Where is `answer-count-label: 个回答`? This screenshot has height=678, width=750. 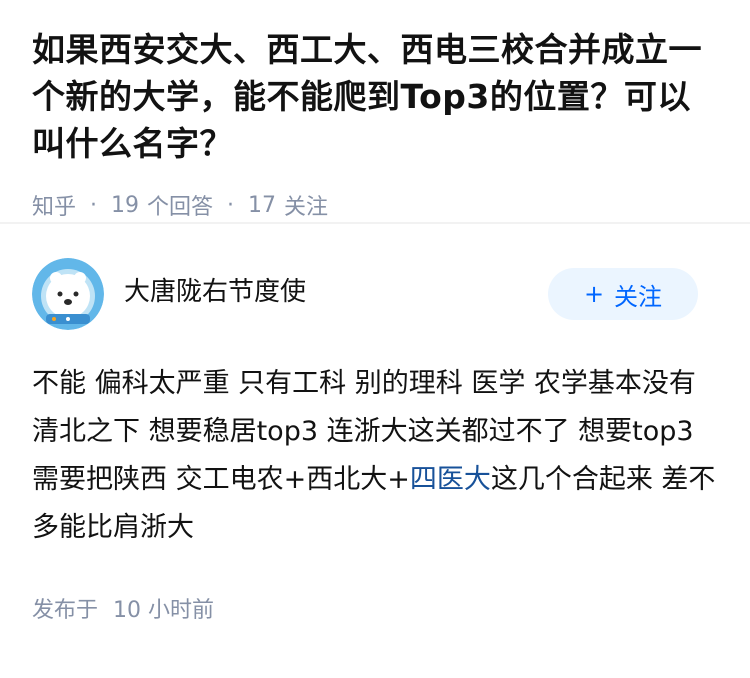 answer-count-label: 个回答 is located at coordinates (180, 207).